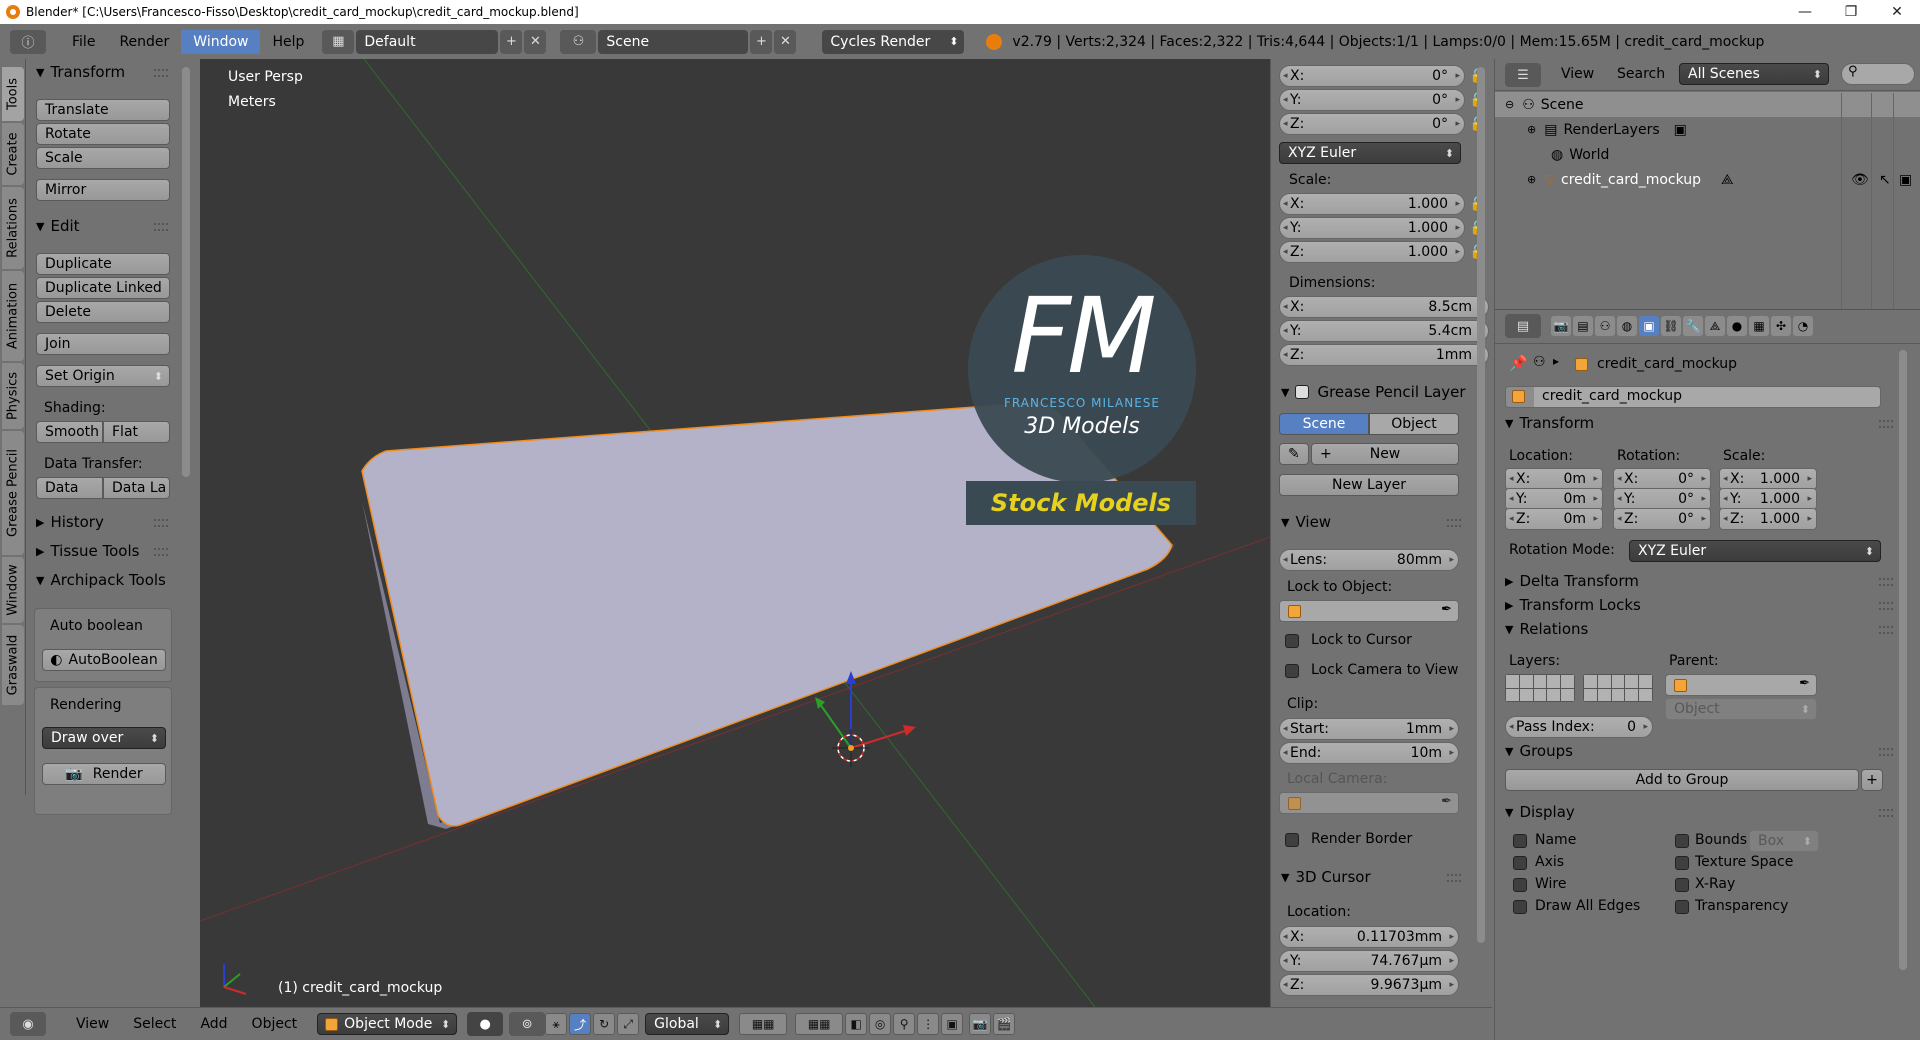 The height and width of the screenshot is (1040, 1920). Describe the element at coordinates (1781, 326) in the screenshot. I see `particles-tab-icon: ✣` at that location.